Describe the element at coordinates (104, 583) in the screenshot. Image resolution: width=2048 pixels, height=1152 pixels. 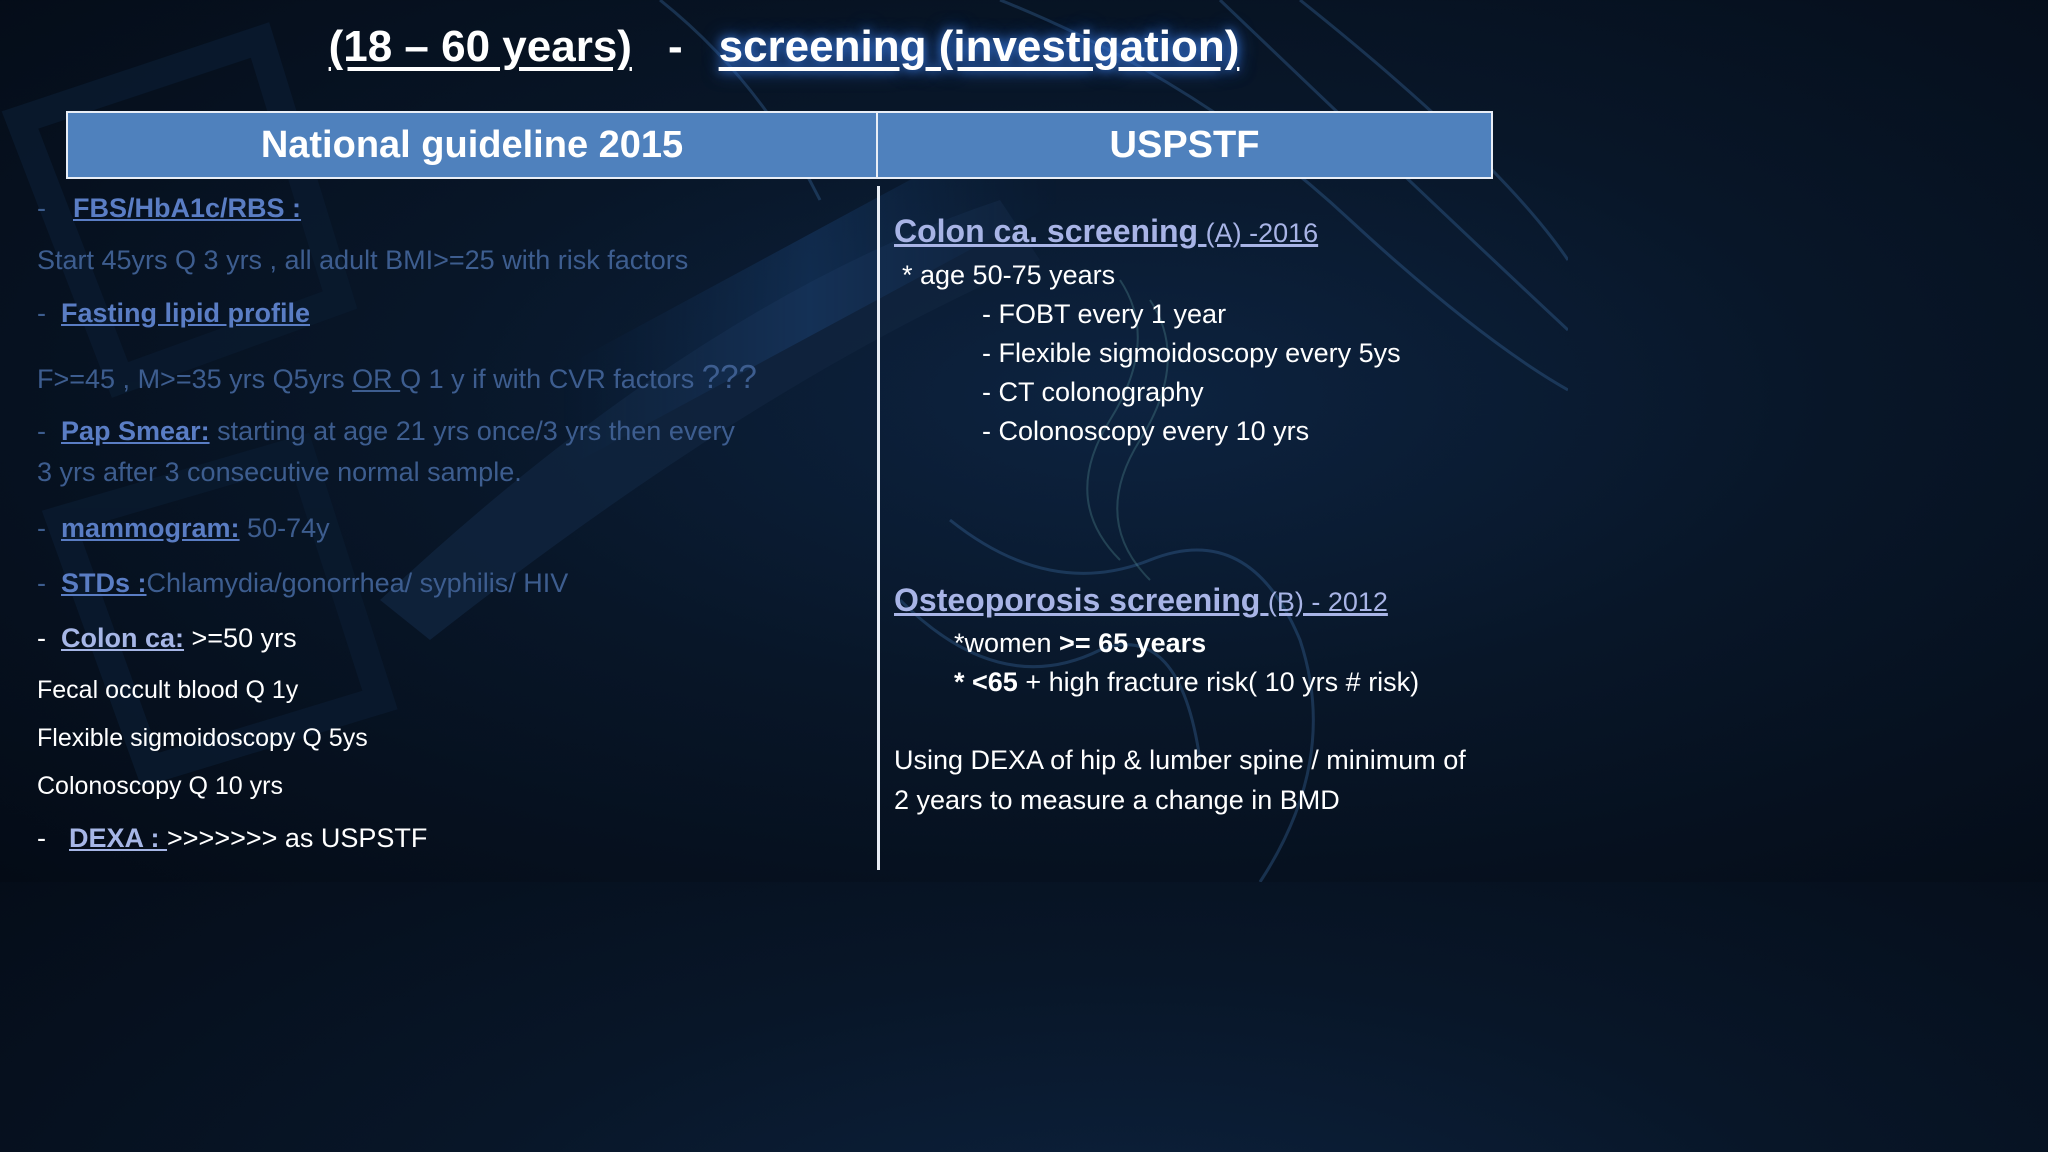
I see `std-label: STDs :` at that location.